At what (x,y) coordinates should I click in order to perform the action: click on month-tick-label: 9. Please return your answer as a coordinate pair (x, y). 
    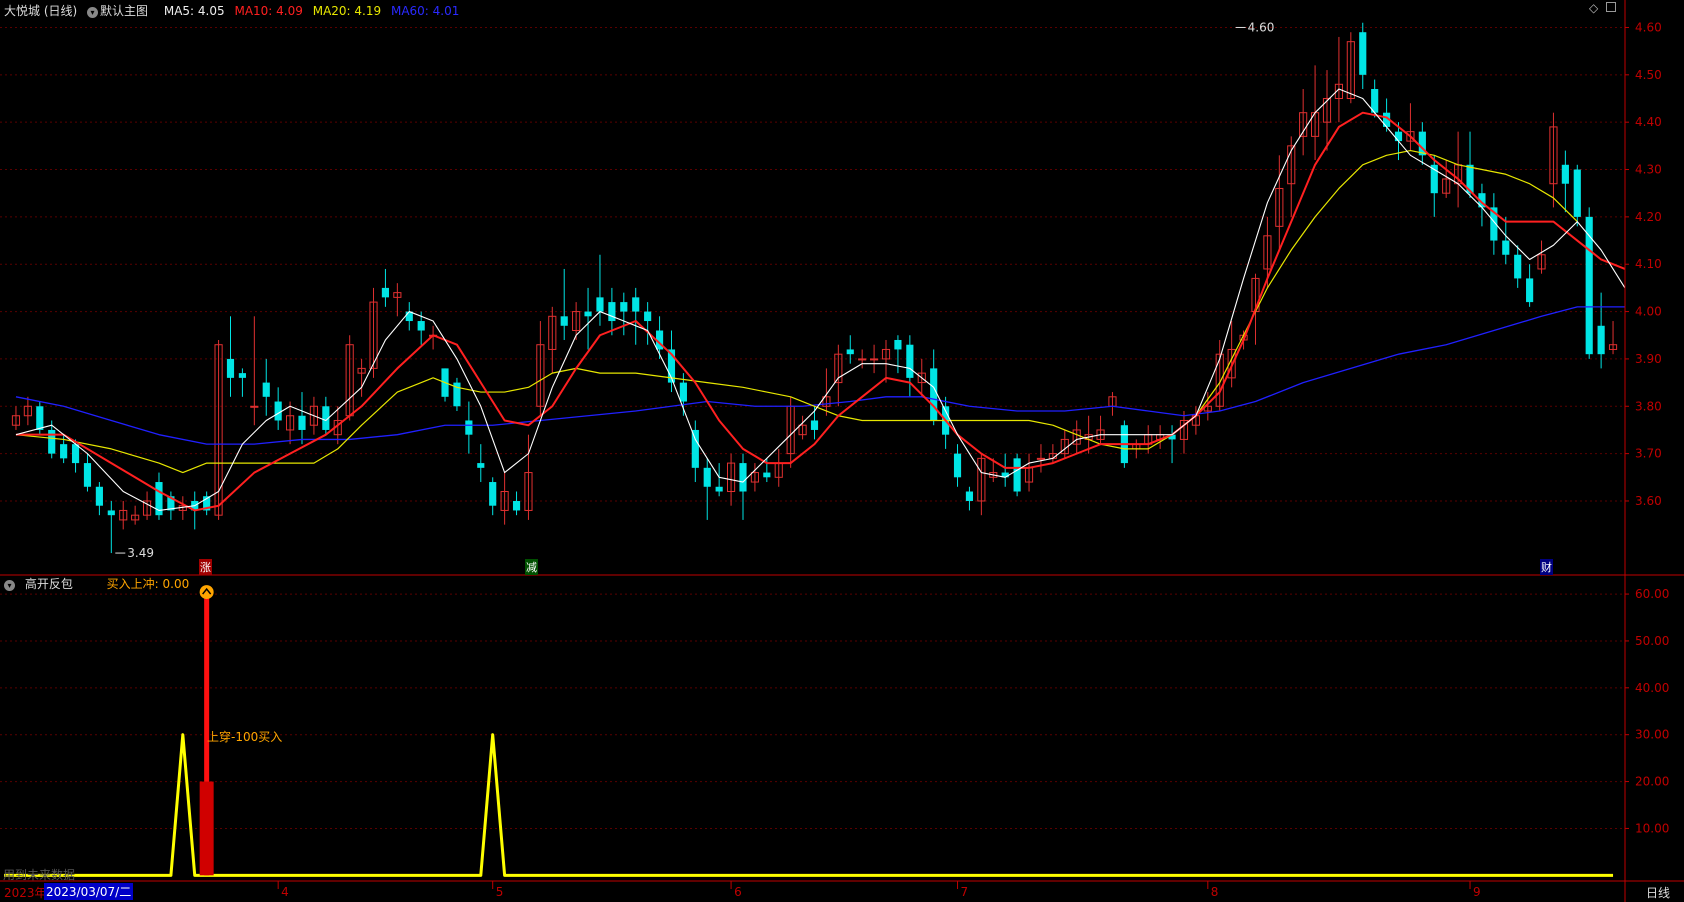
    Looking at the image, I should click on (1477, 892).